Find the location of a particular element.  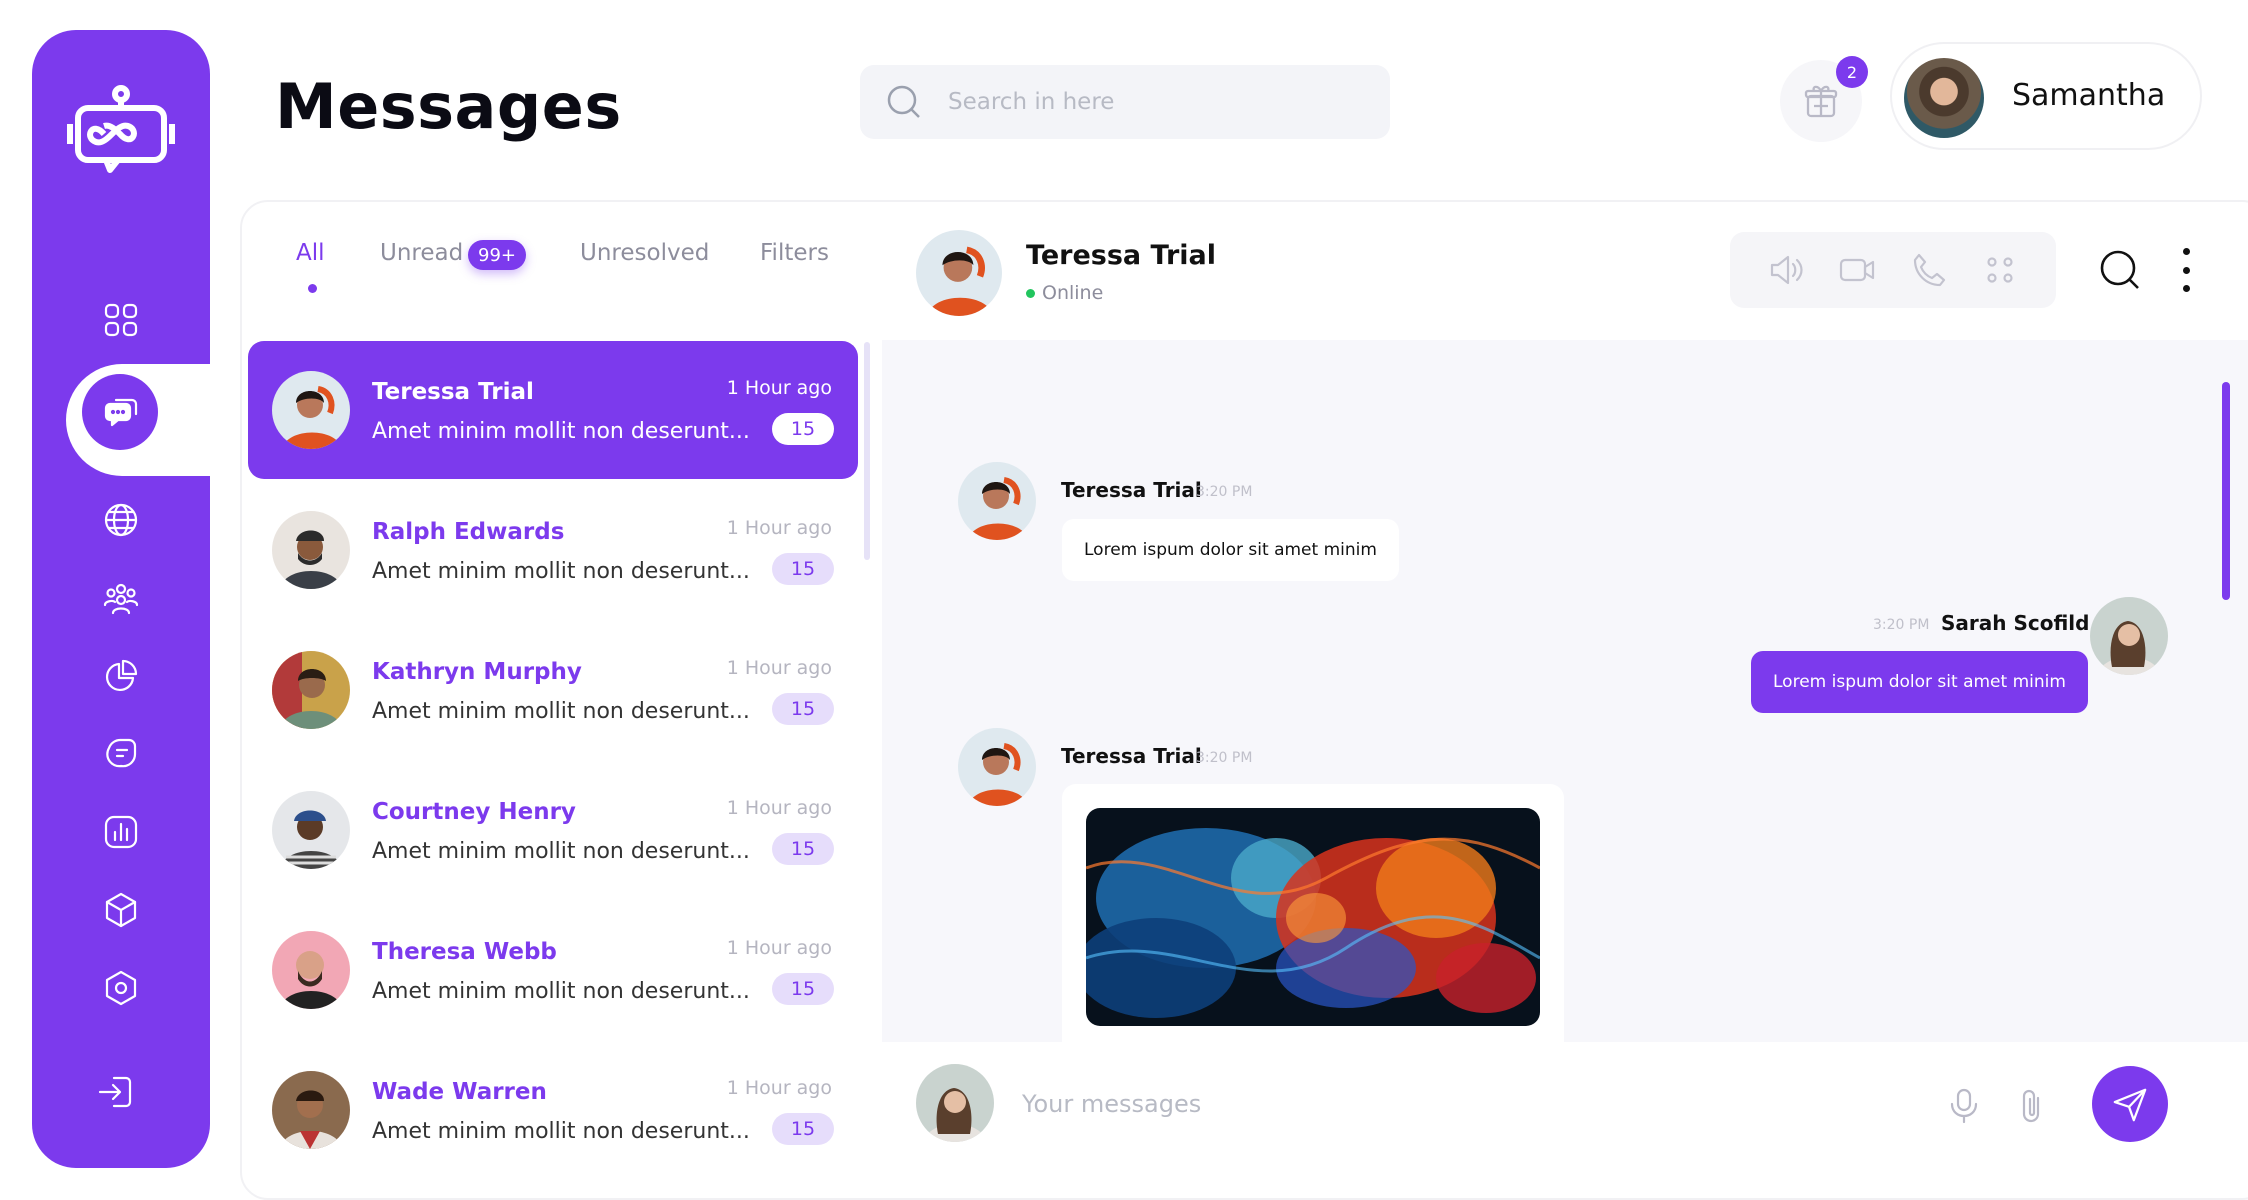

chat-contact-name: Teressa Trial is located at coordinates (1121, 255).